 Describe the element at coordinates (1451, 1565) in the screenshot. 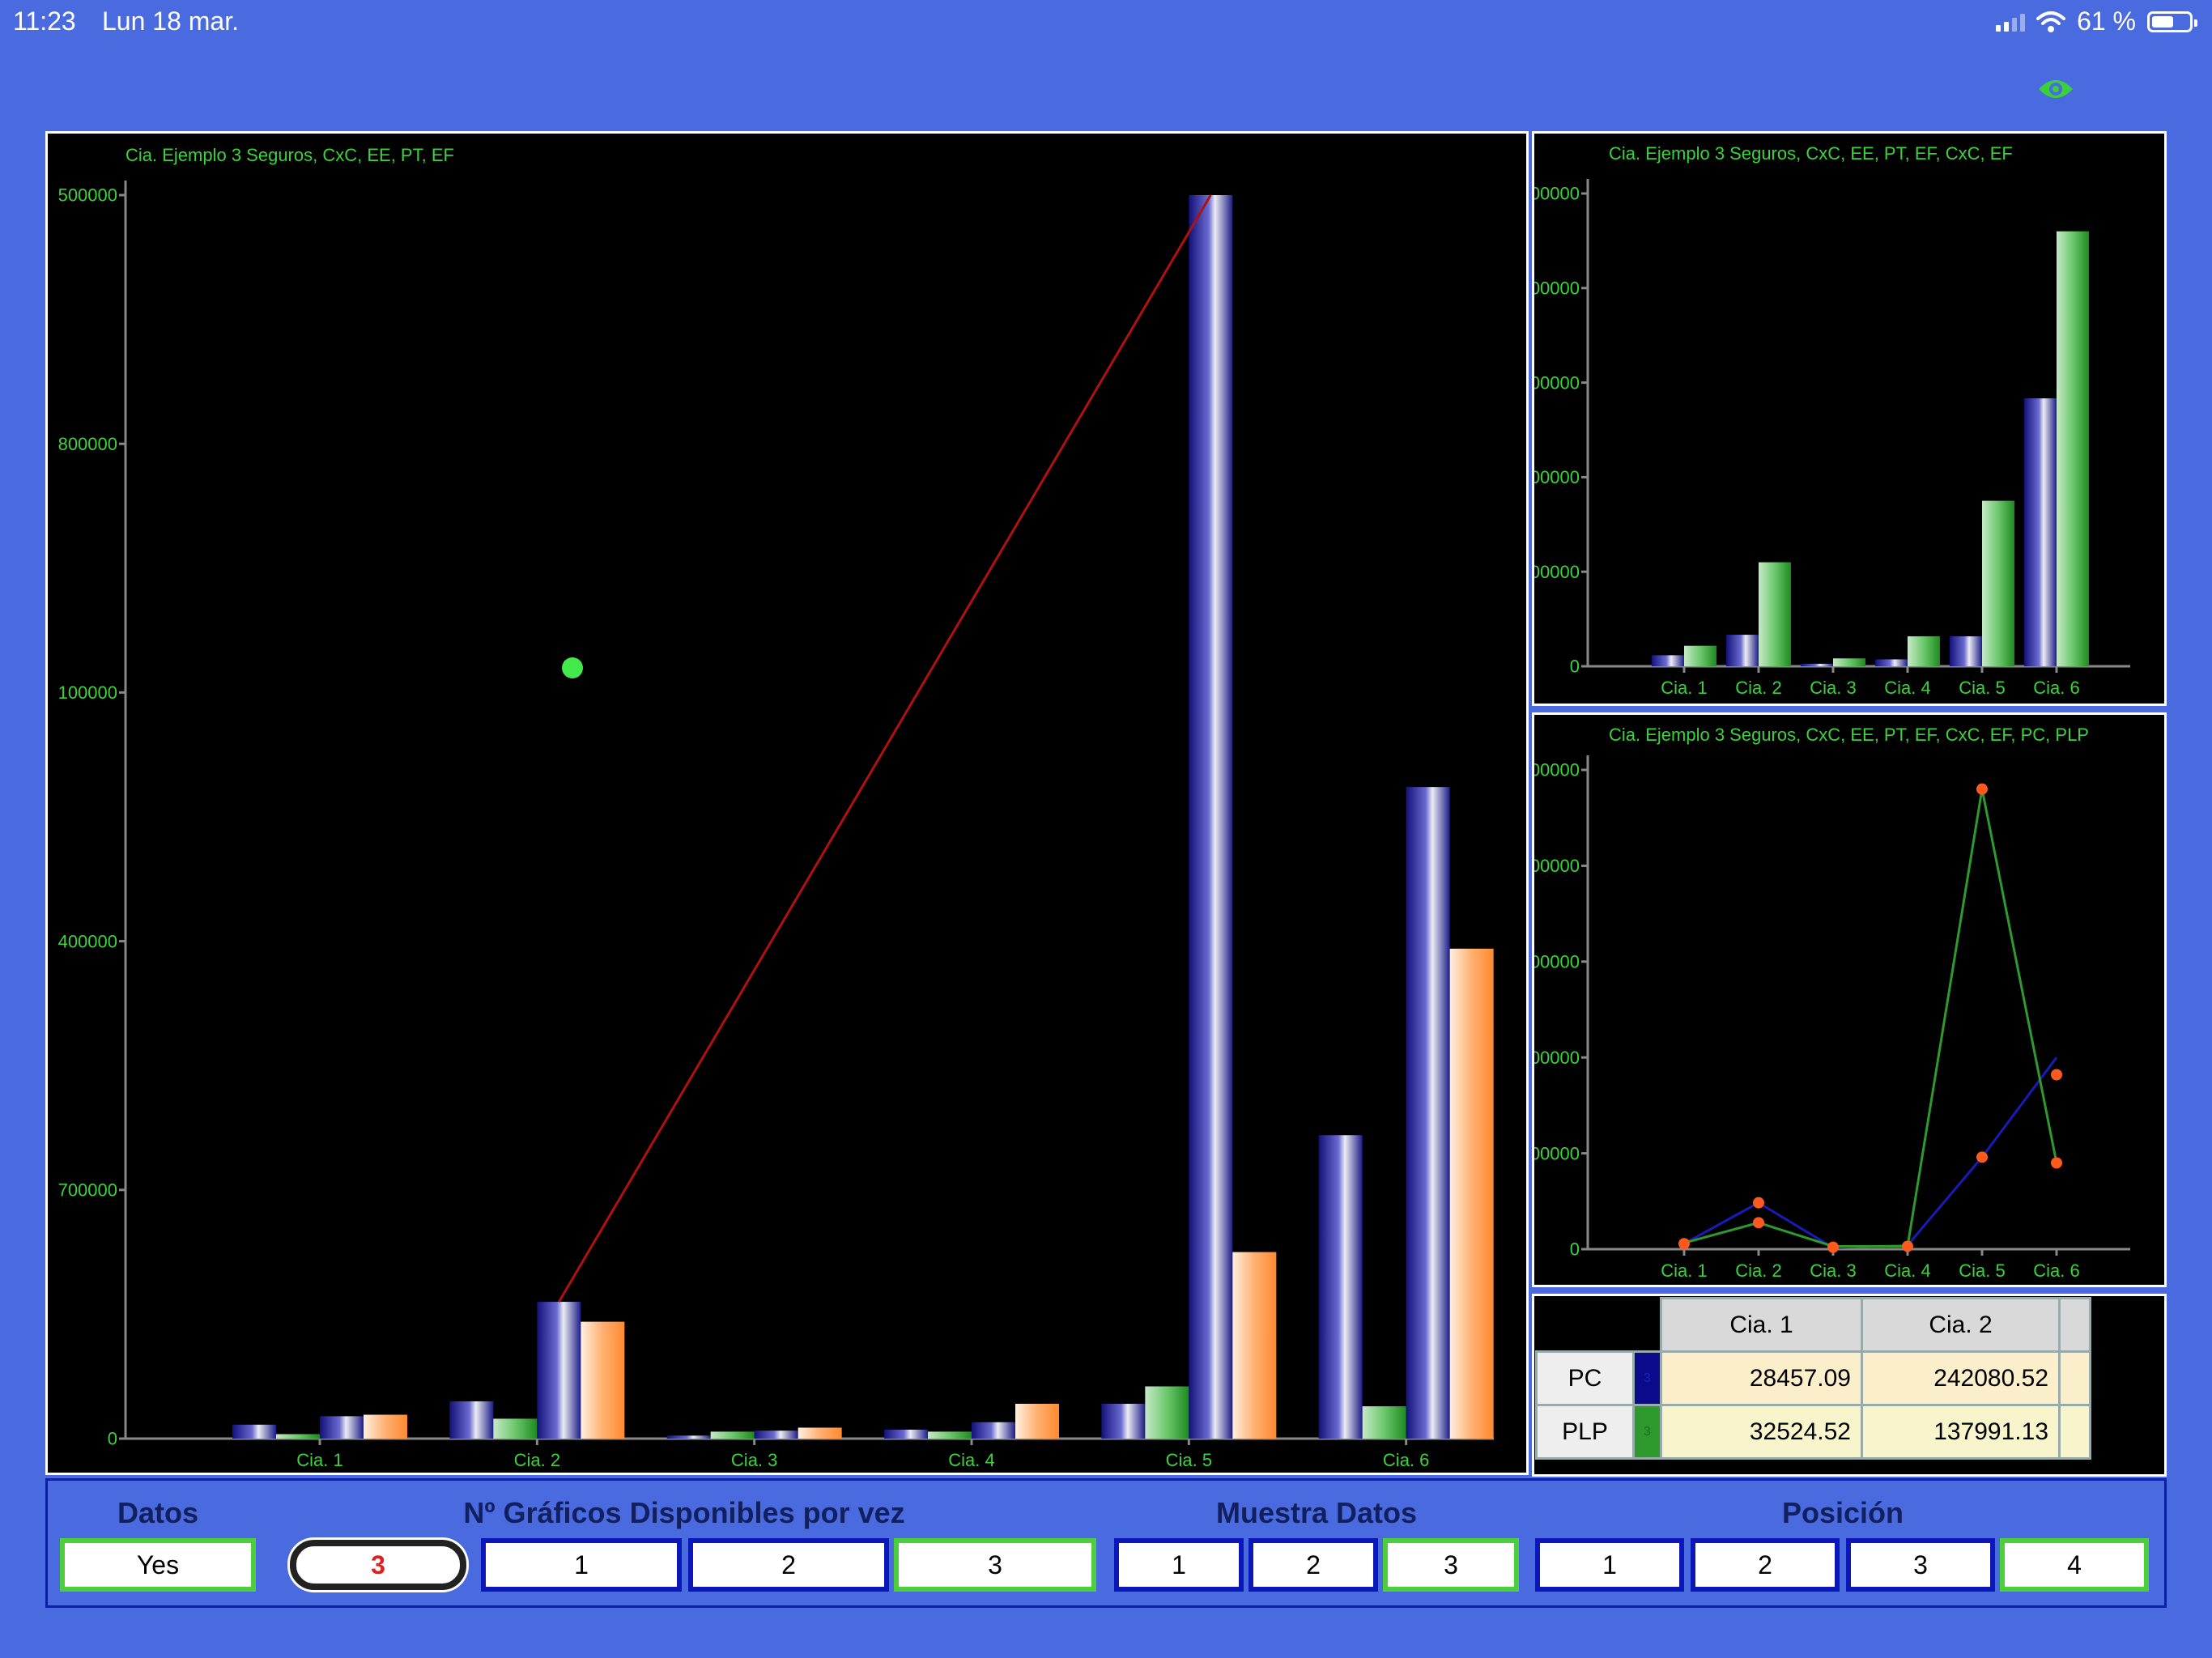

I see `muestra-option-3-button: 3` at that location.